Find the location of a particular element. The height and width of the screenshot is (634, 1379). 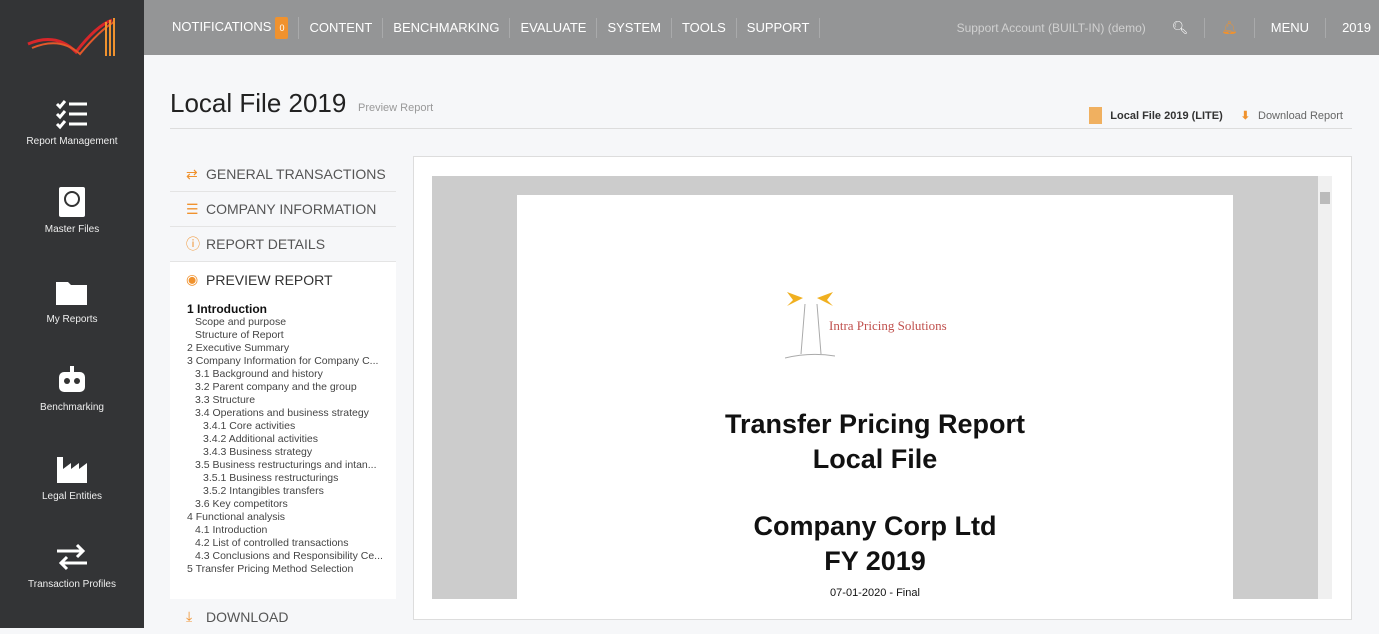

sidebar-item-report-management: Report Management is located at coordinates (72, 122).